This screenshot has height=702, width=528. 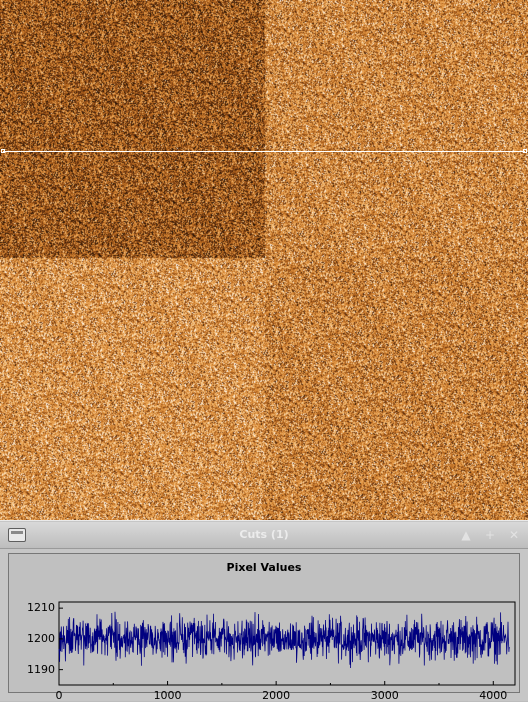 I want to click on x-tick-label: 1000, so click(x=167, y=695).